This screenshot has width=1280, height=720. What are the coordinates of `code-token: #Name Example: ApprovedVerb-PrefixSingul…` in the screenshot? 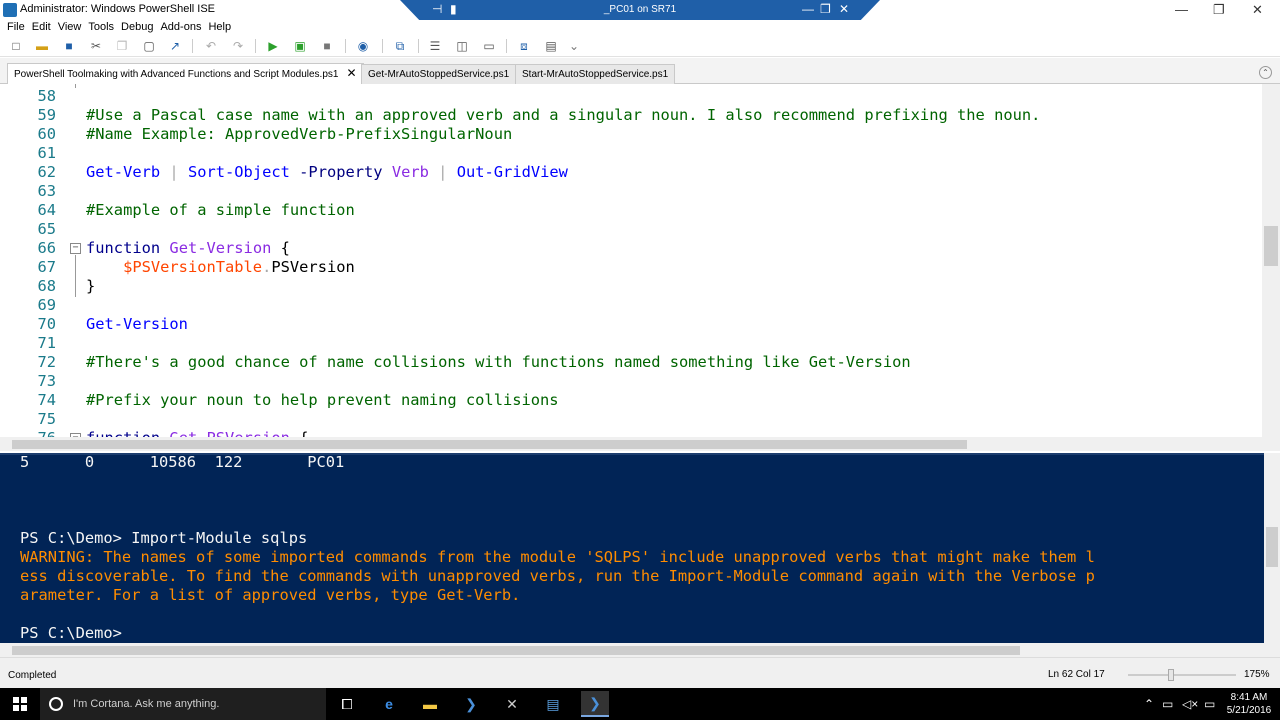 It's located at (299, 134).